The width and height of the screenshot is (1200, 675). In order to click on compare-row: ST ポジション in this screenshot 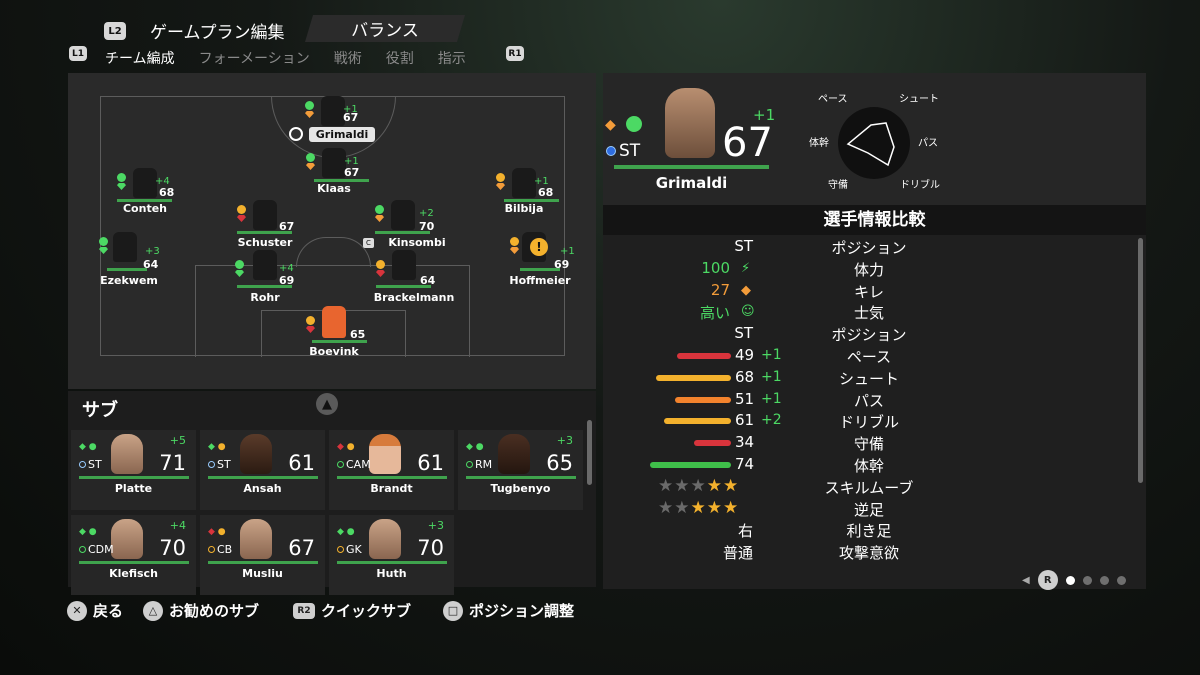, I will do `click(868, 247)`.